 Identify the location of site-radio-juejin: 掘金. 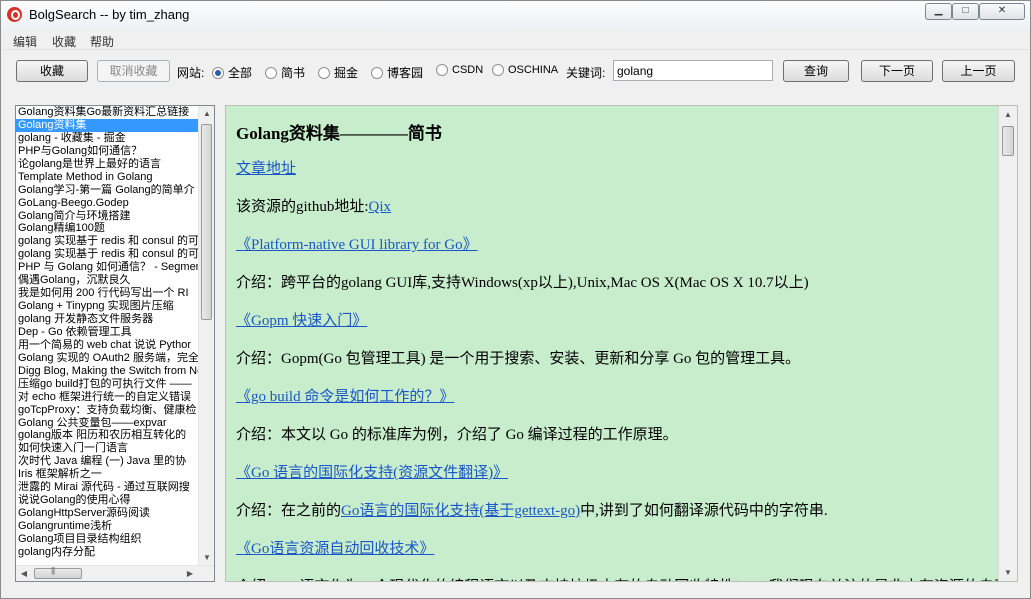
(338, 72).